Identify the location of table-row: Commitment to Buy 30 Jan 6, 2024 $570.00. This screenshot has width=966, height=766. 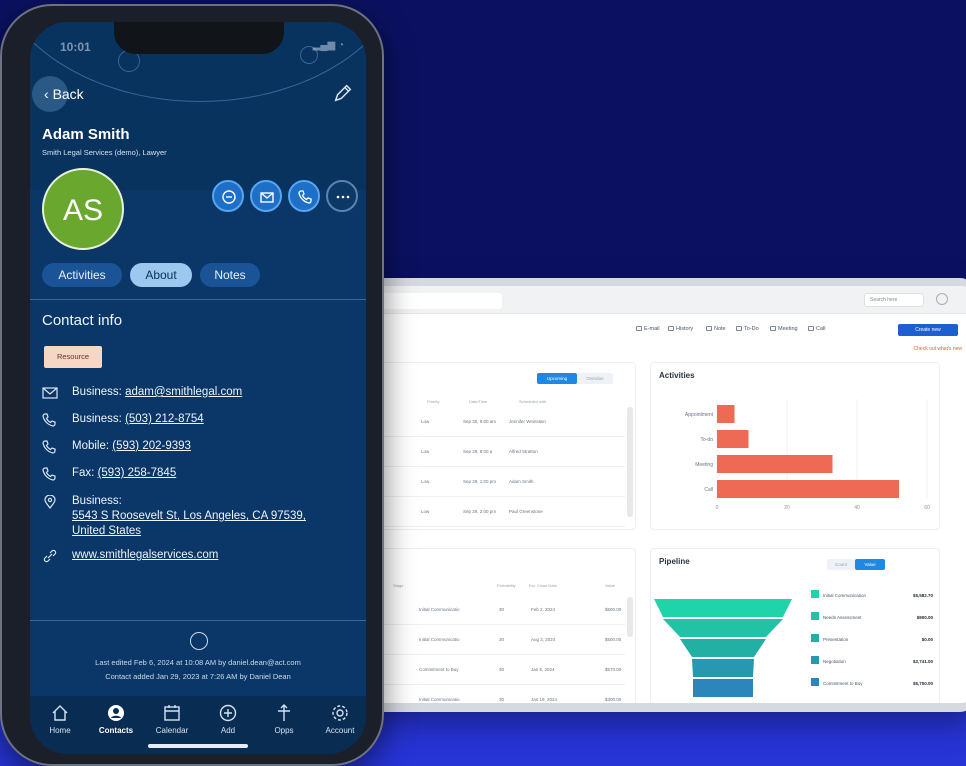
(492, 670).